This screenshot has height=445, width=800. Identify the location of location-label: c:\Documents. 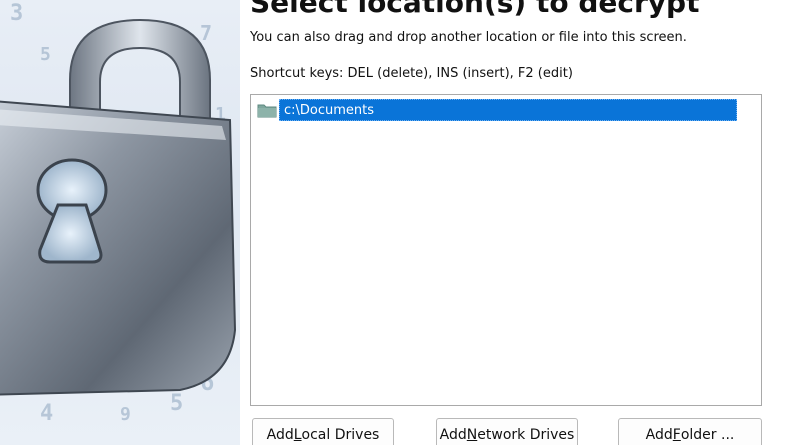
(508, 110).